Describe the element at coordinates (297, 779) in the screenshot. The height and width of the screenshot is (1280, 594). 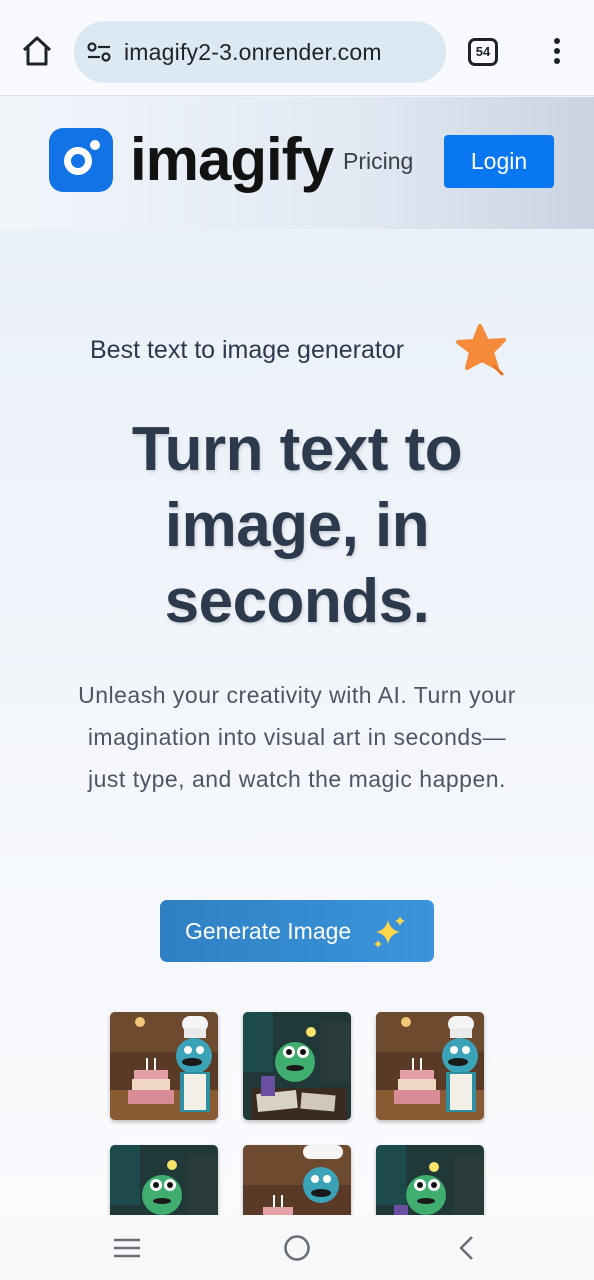
I see `description-line: just type, and watch the magic happen.` at that location.